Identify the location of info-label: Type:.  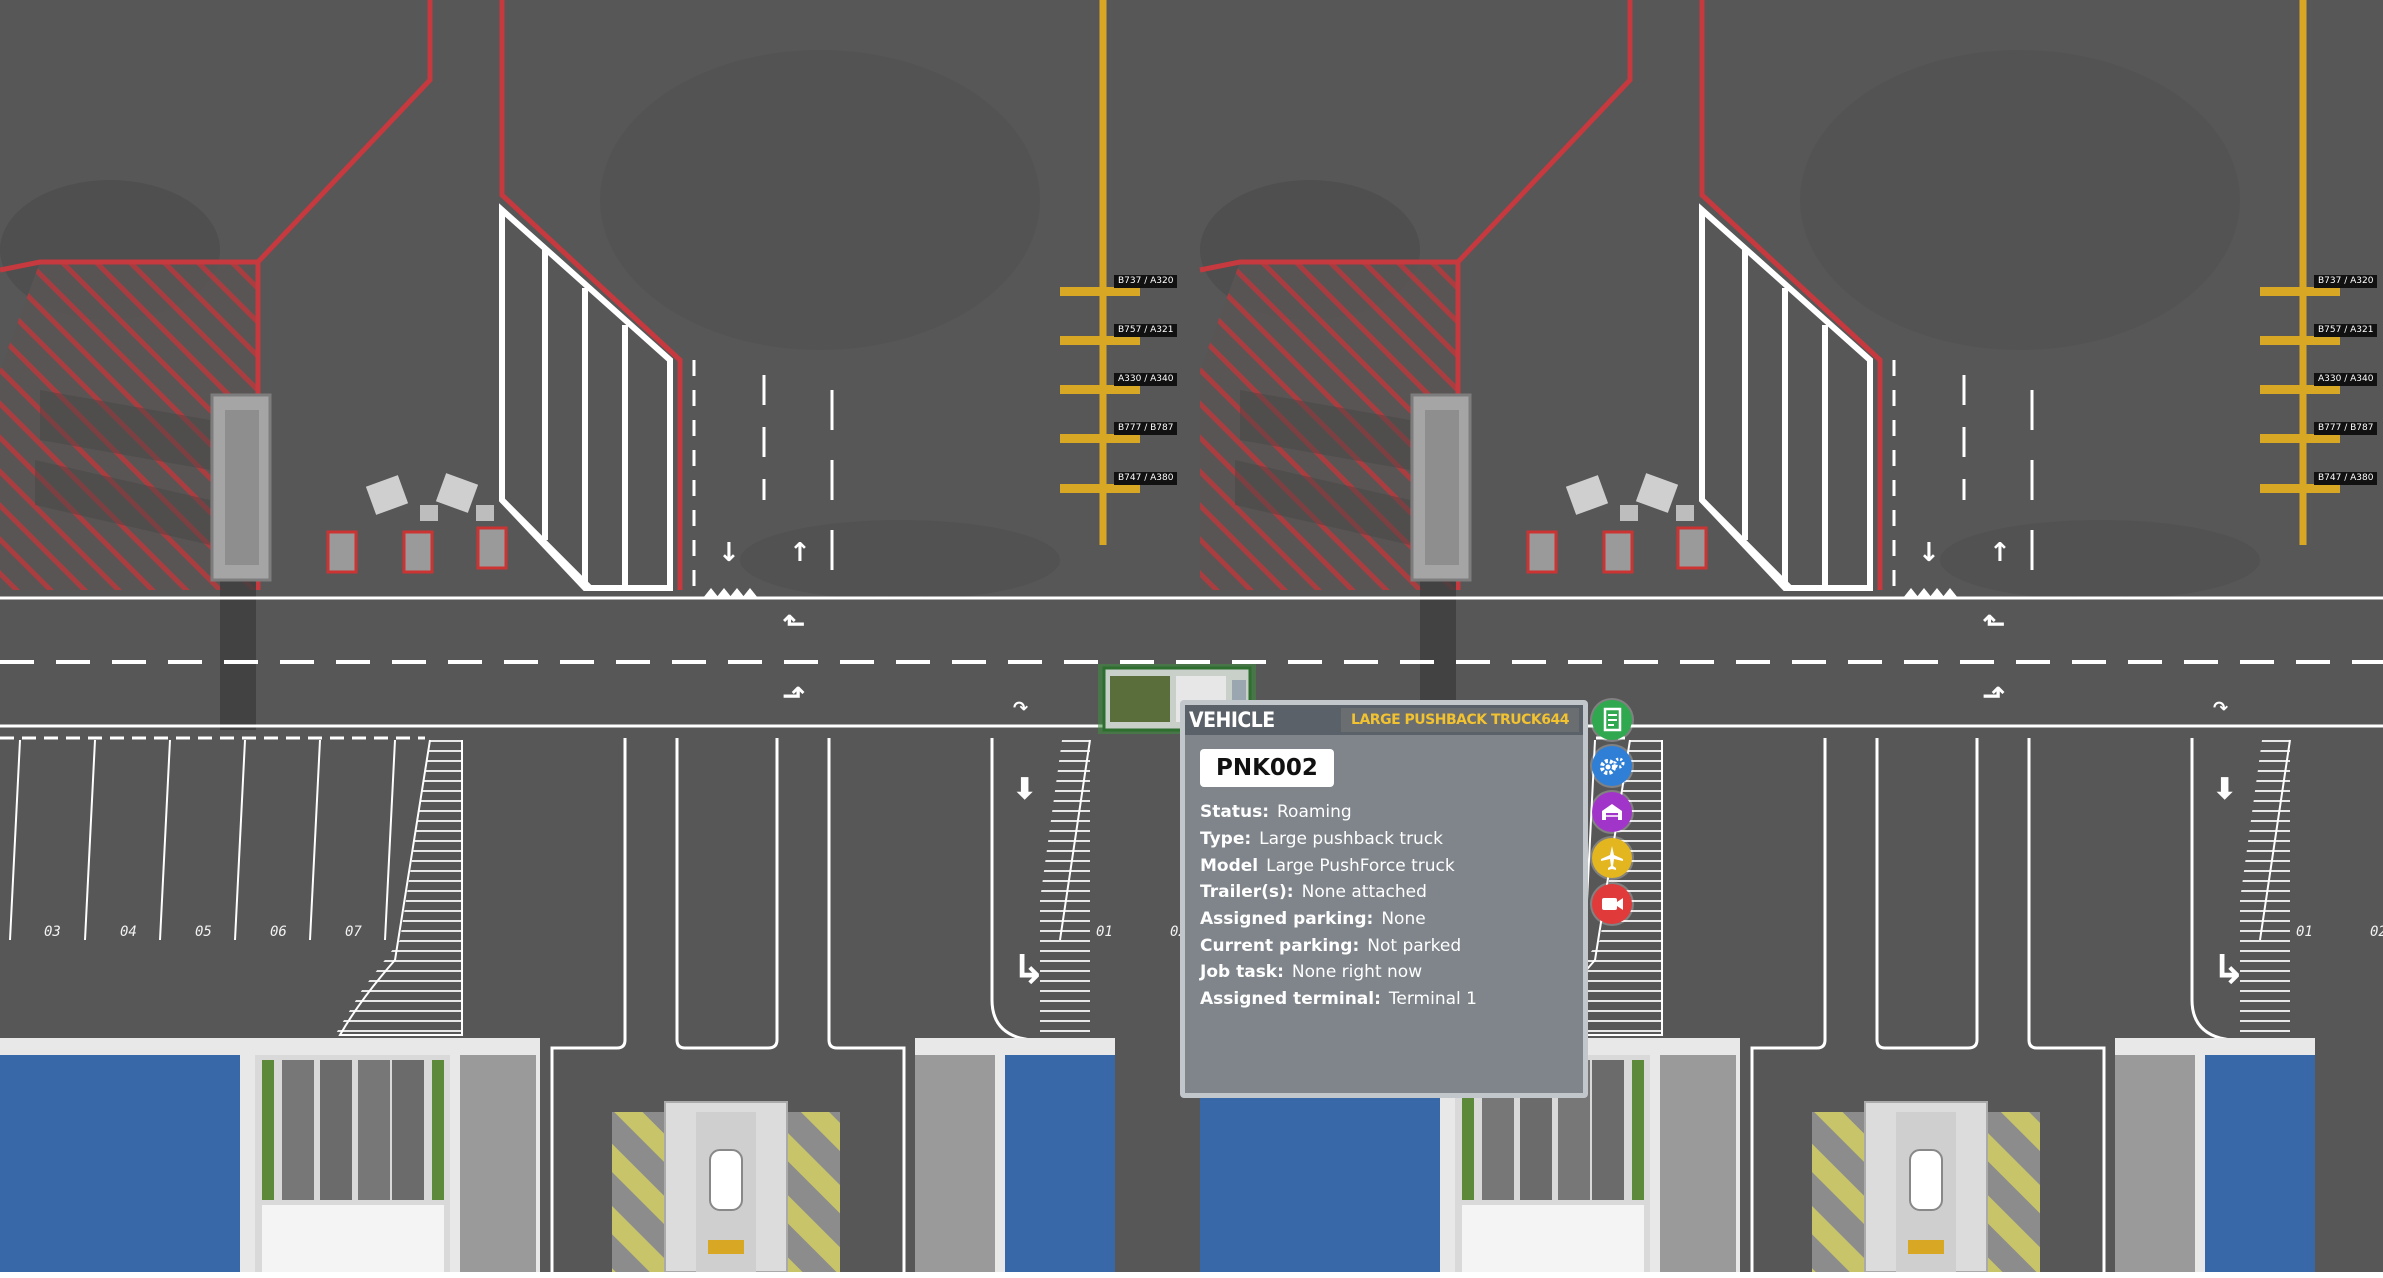
(1226, 839).